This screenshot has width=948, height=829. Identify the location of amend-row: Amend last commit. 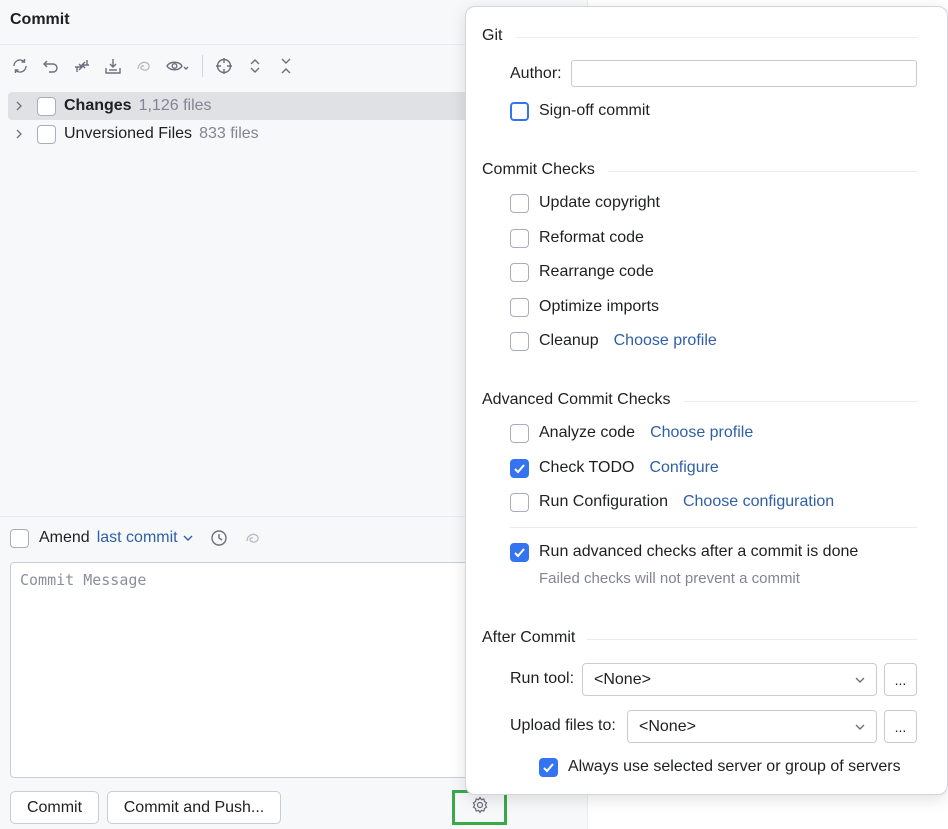
(136, 538).